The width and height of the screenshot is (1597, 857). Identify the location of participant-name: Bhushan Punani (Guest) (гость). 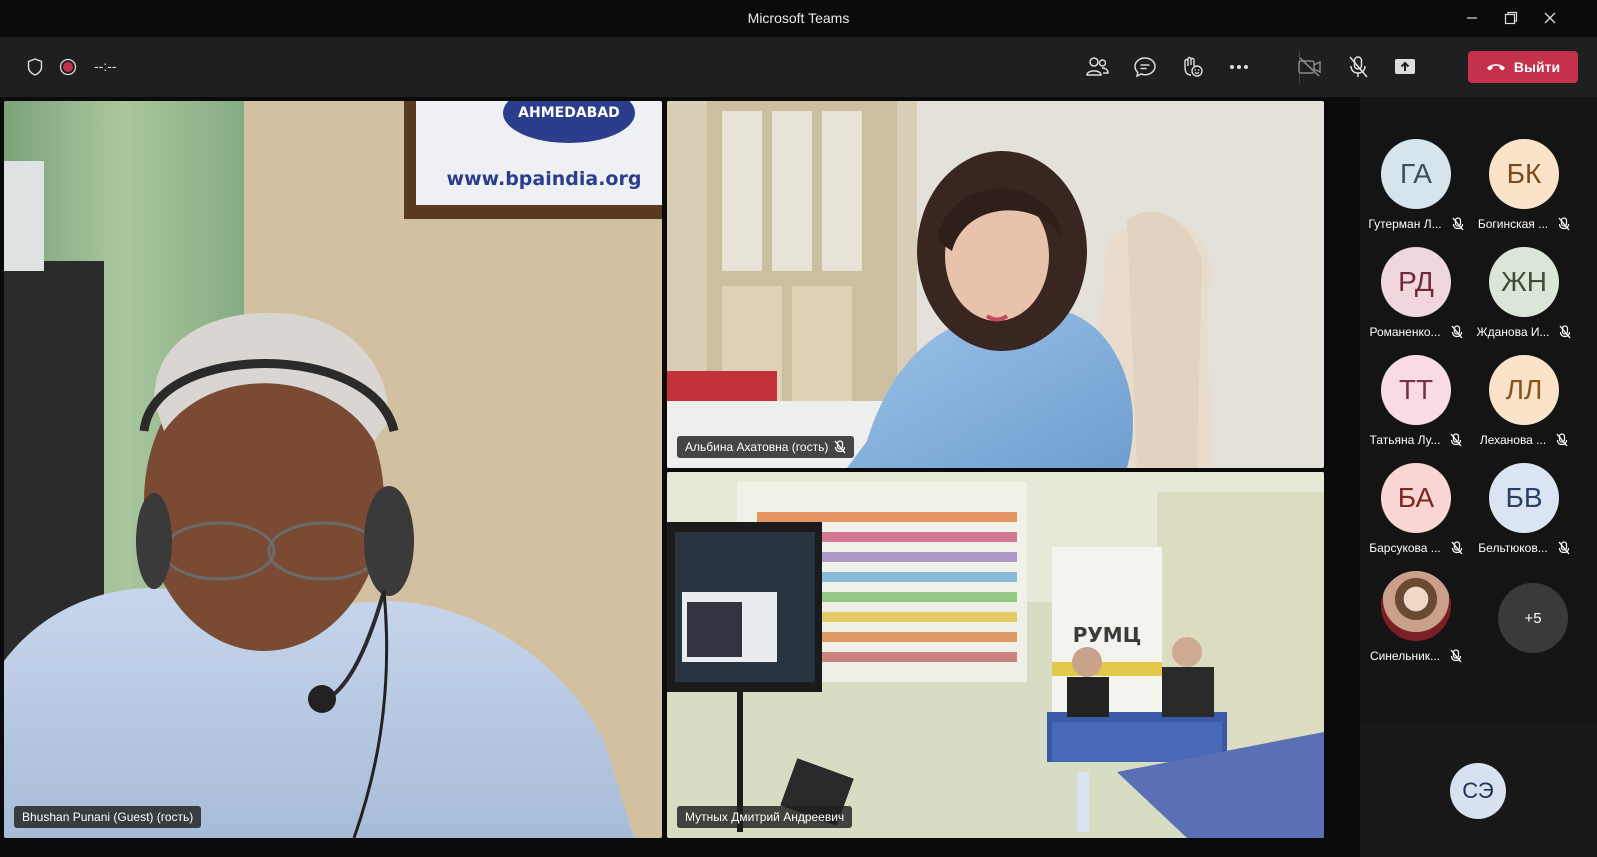
(108, 817).